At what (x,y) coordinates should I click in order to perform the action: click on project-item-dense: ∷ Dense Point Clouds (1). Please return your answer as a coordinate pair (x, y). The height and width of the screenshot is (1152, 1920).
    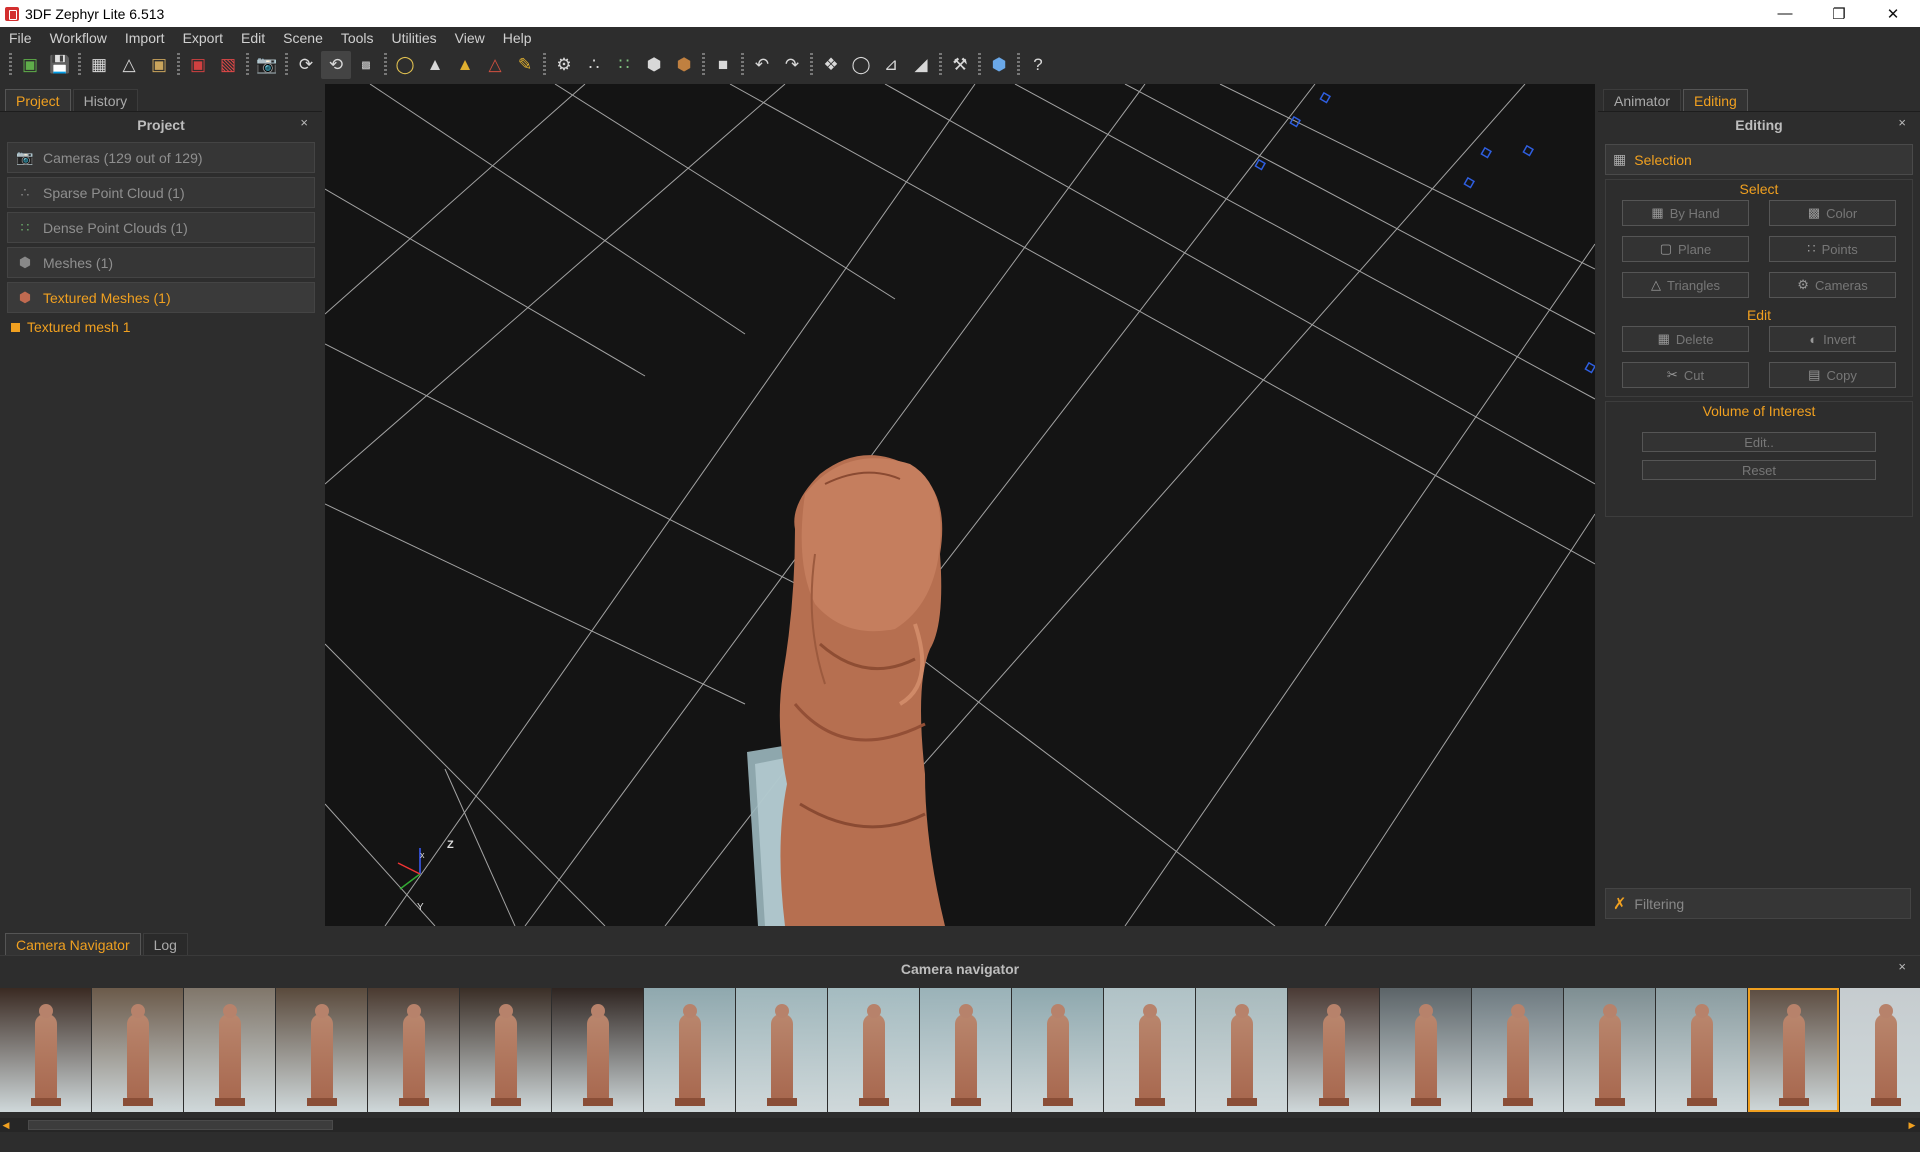
    Looking at the image, I should click on (161, 227).